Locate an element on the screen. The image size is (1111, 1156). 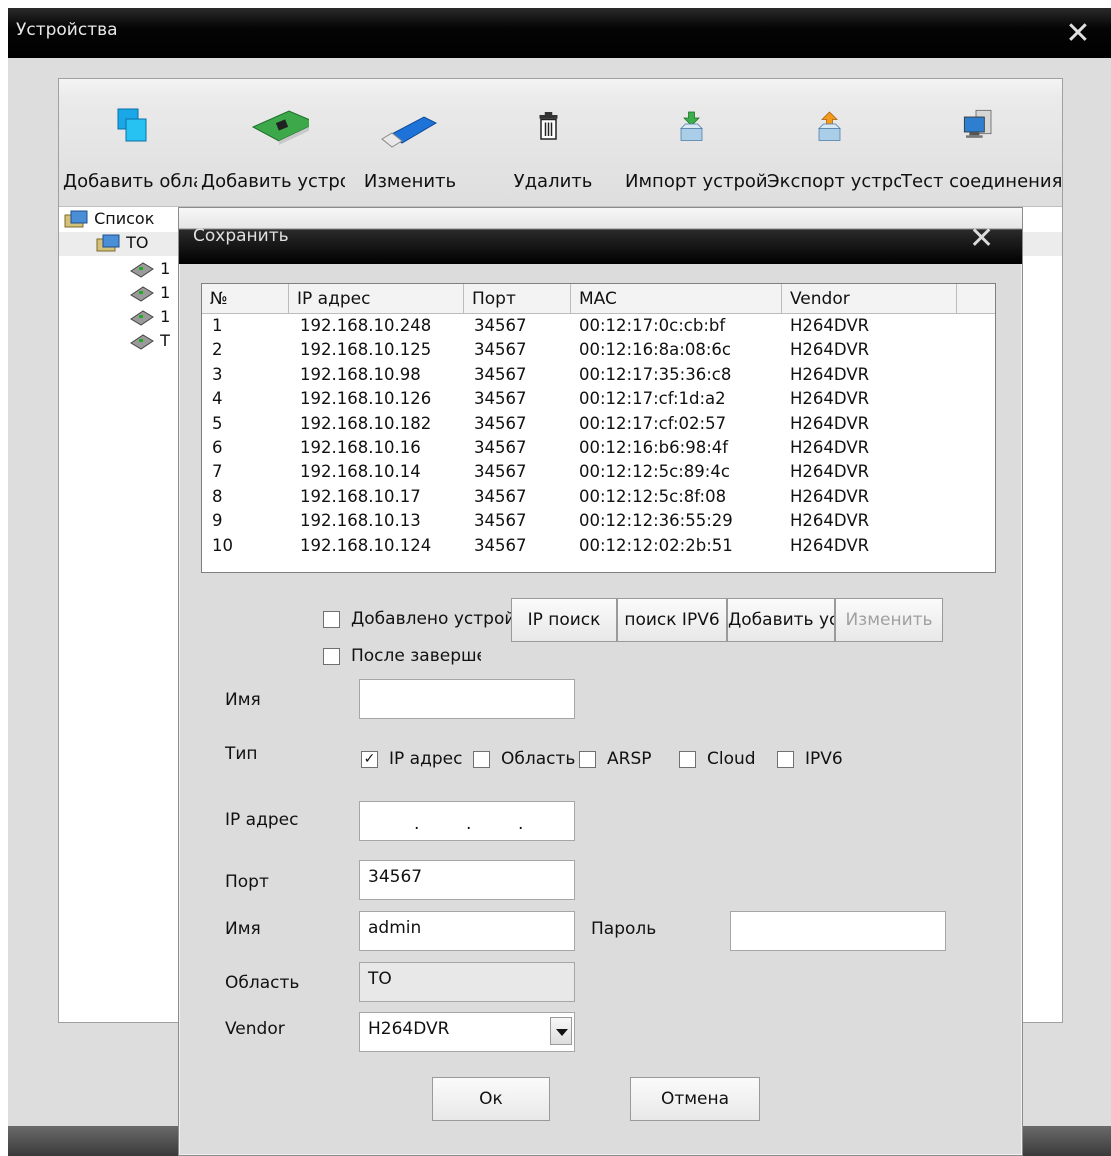
cell-ip: 192.168.10.248 is located at coordinates (366, 325).